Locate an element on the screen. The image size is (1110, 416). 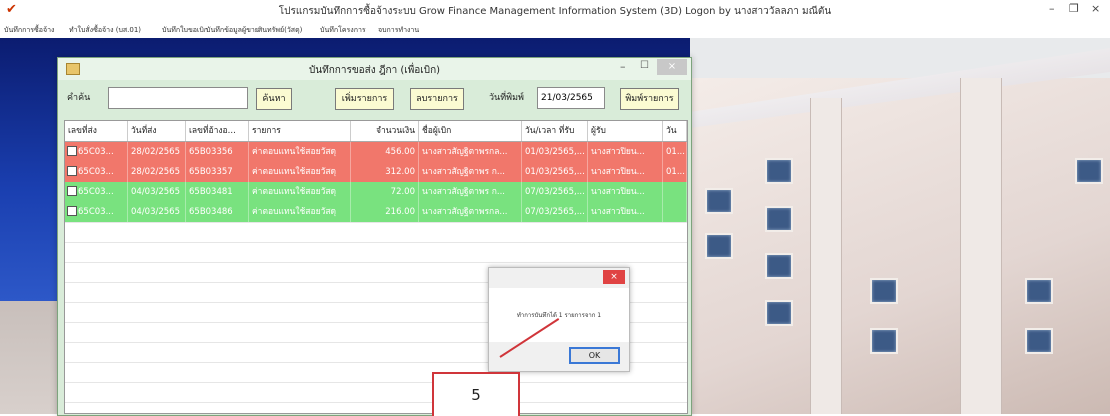
cell-ref-no: 65B03356 is located at coordinates (217, 152).